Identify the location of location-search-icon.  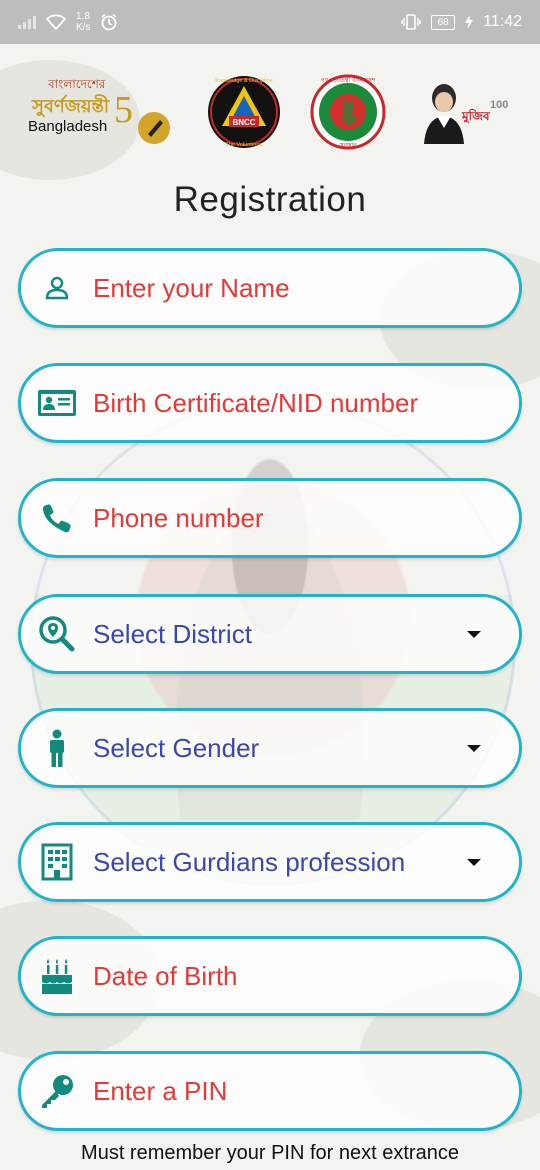
(57, 634).